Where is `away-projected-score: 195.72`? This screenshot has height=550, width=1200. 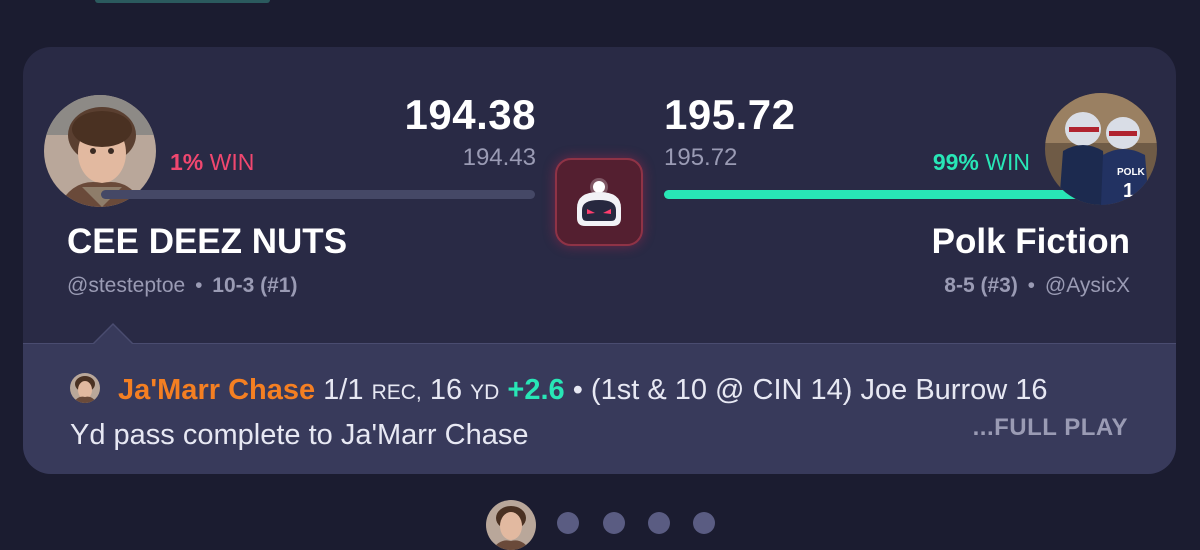 away-projected-score: 195.72 is located at coordinates (701, 157).